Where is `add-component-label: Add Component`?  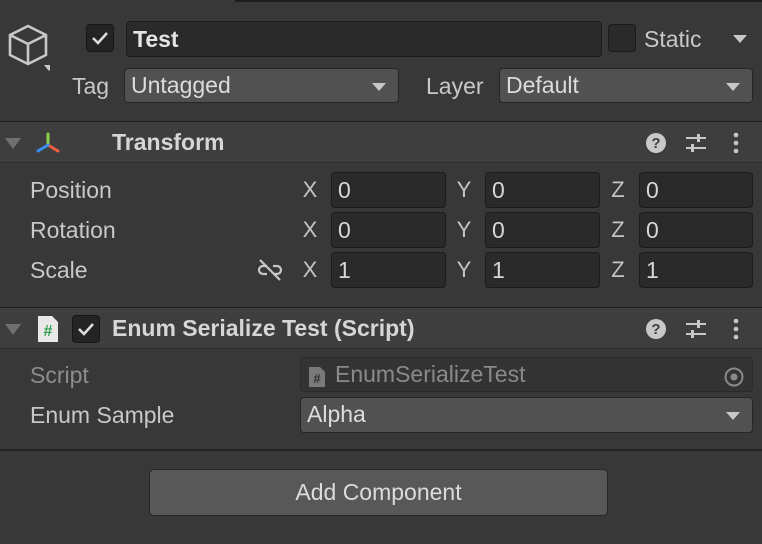 add-component-label: Add Component is located at coordinates (378, 492).